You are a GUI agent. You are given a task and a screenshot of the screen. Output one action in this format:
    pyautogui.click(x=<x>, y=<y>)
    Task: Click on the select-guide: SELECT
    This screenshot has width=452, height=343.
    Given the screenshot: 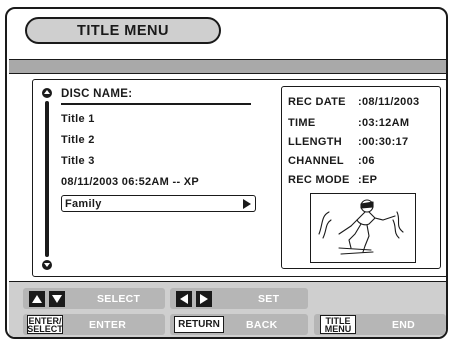 What is the action you would take?
    pyautogui.click(x=94, y=298)
    